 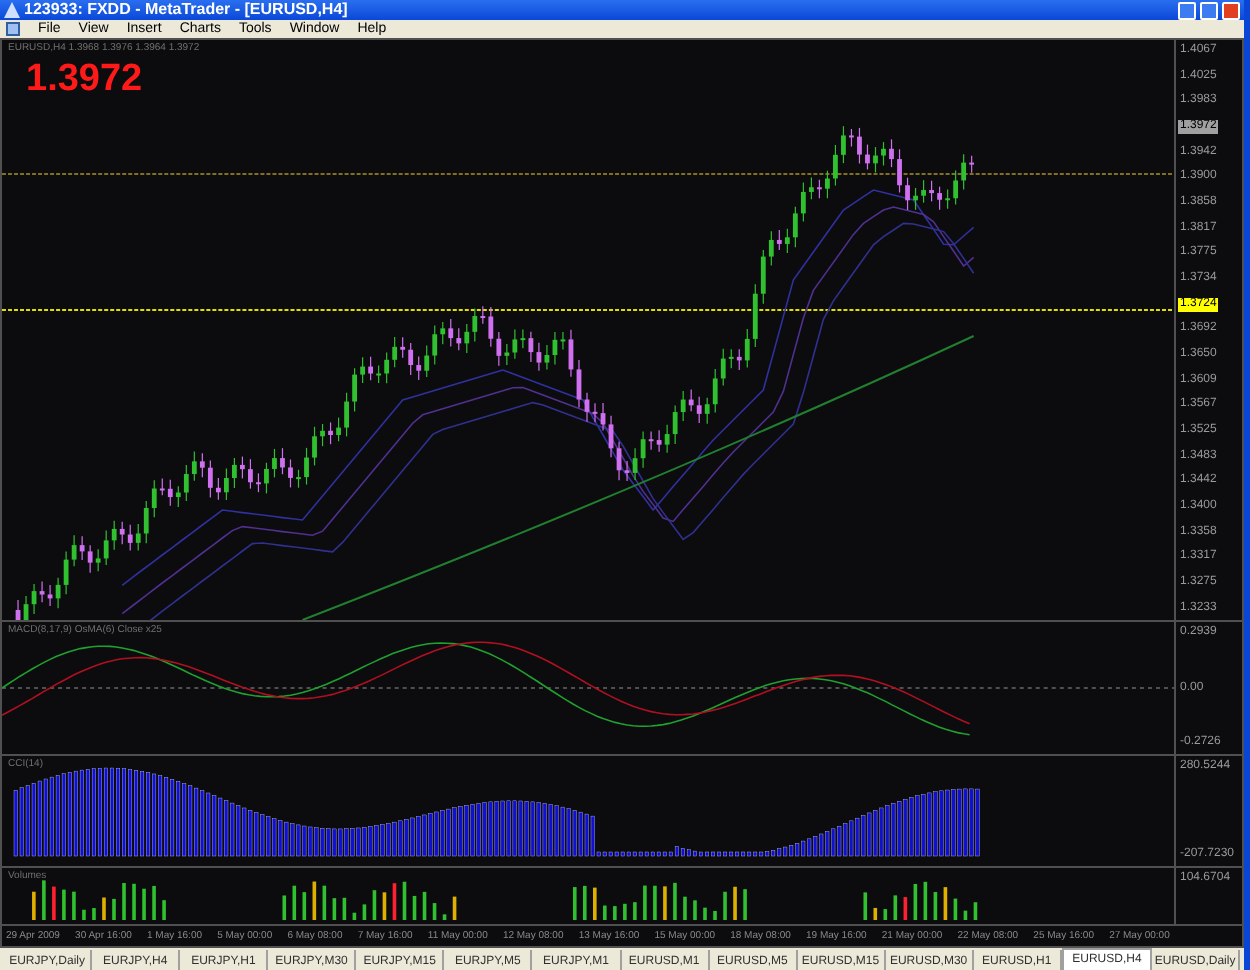 What do you see at coordinates (187, 10) in the screenshot?
I see `window-title: 123933: FXDD - MetaTrader - [EURUSD,H4]` at bounding box center [187, 10].